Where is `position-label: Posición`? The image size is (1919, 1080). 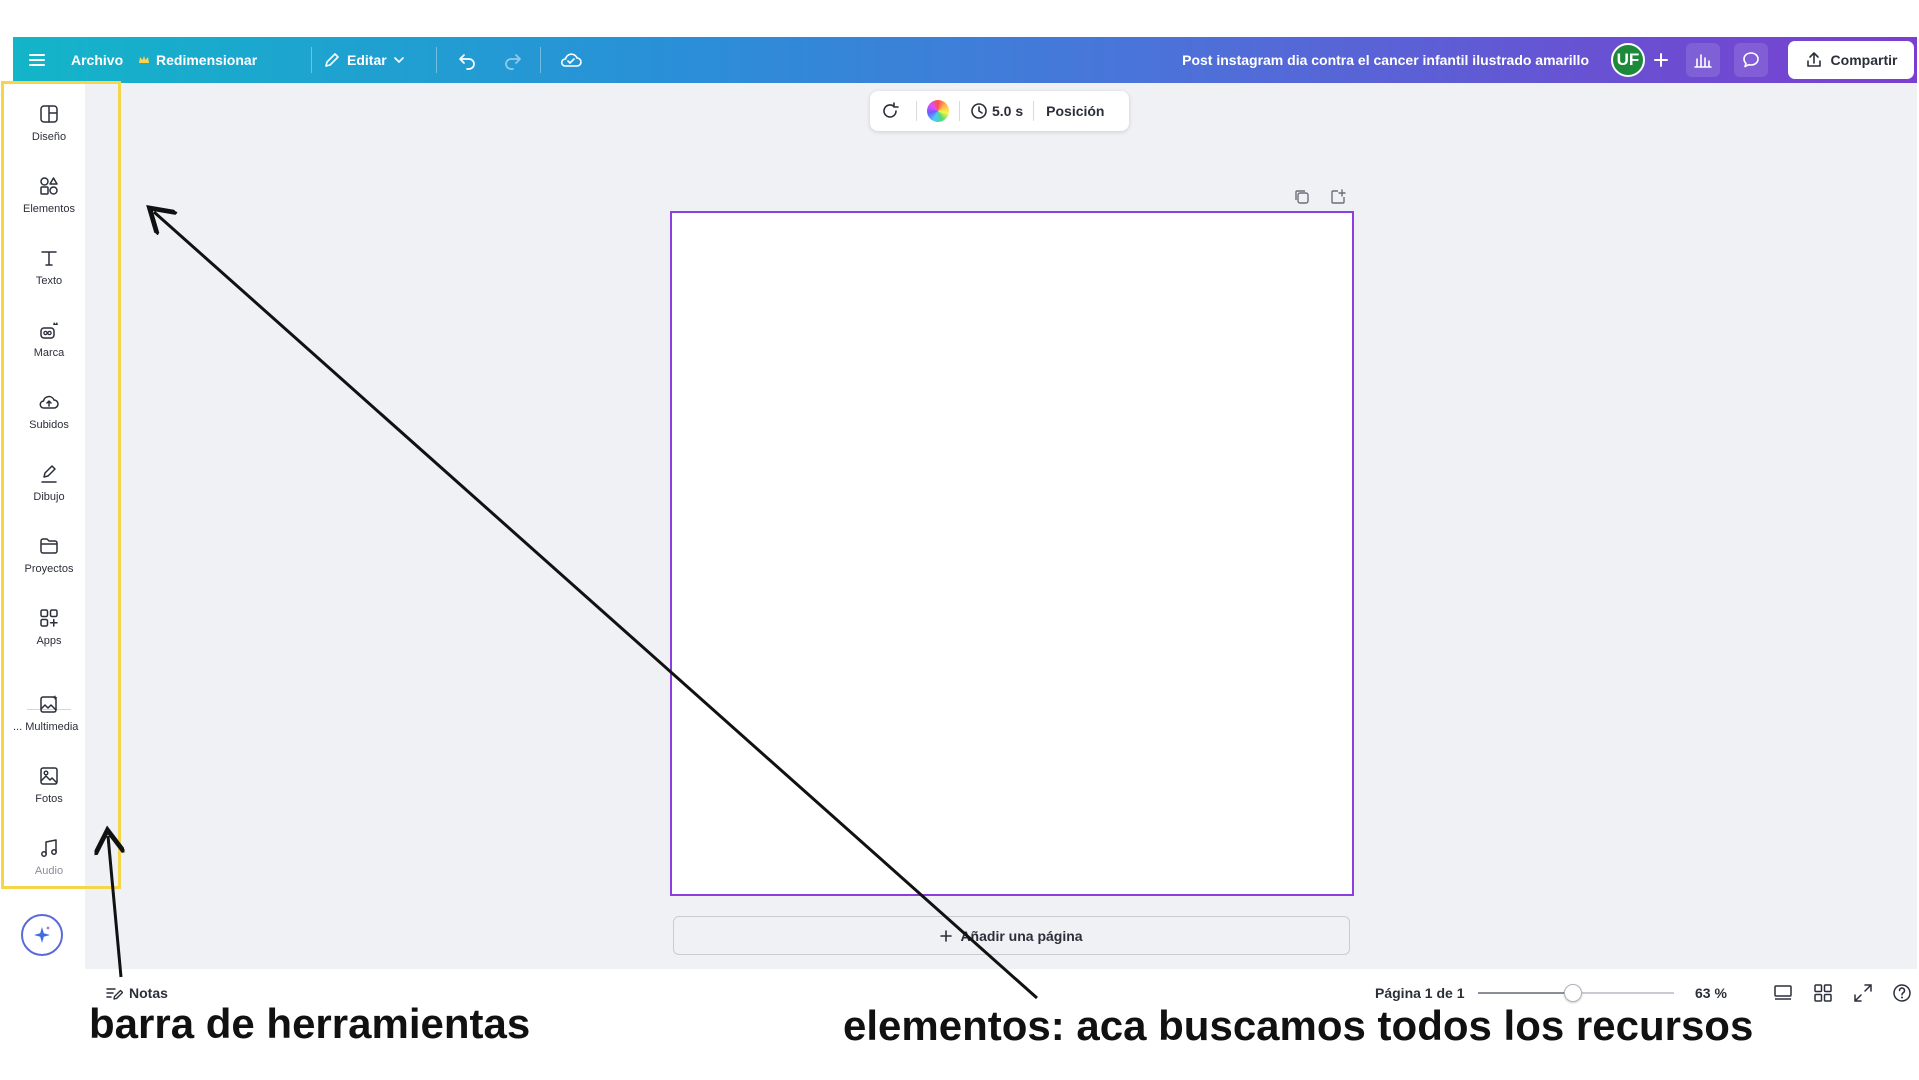 position-label: Posición is located at coordinates (1075, 111).